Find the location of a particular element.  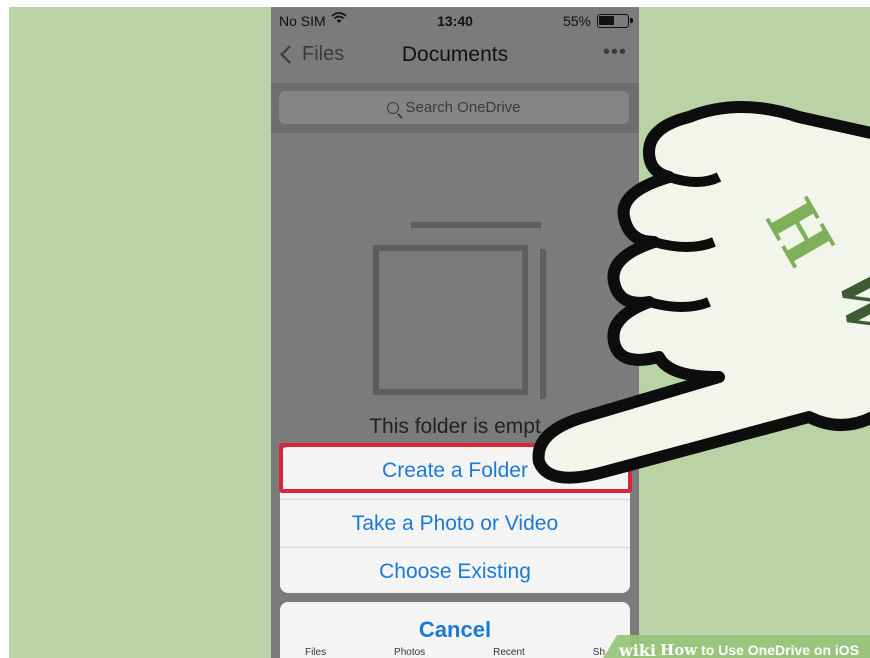

navigation-bar: Files Documents ••• is located at coordinates (455, 58).